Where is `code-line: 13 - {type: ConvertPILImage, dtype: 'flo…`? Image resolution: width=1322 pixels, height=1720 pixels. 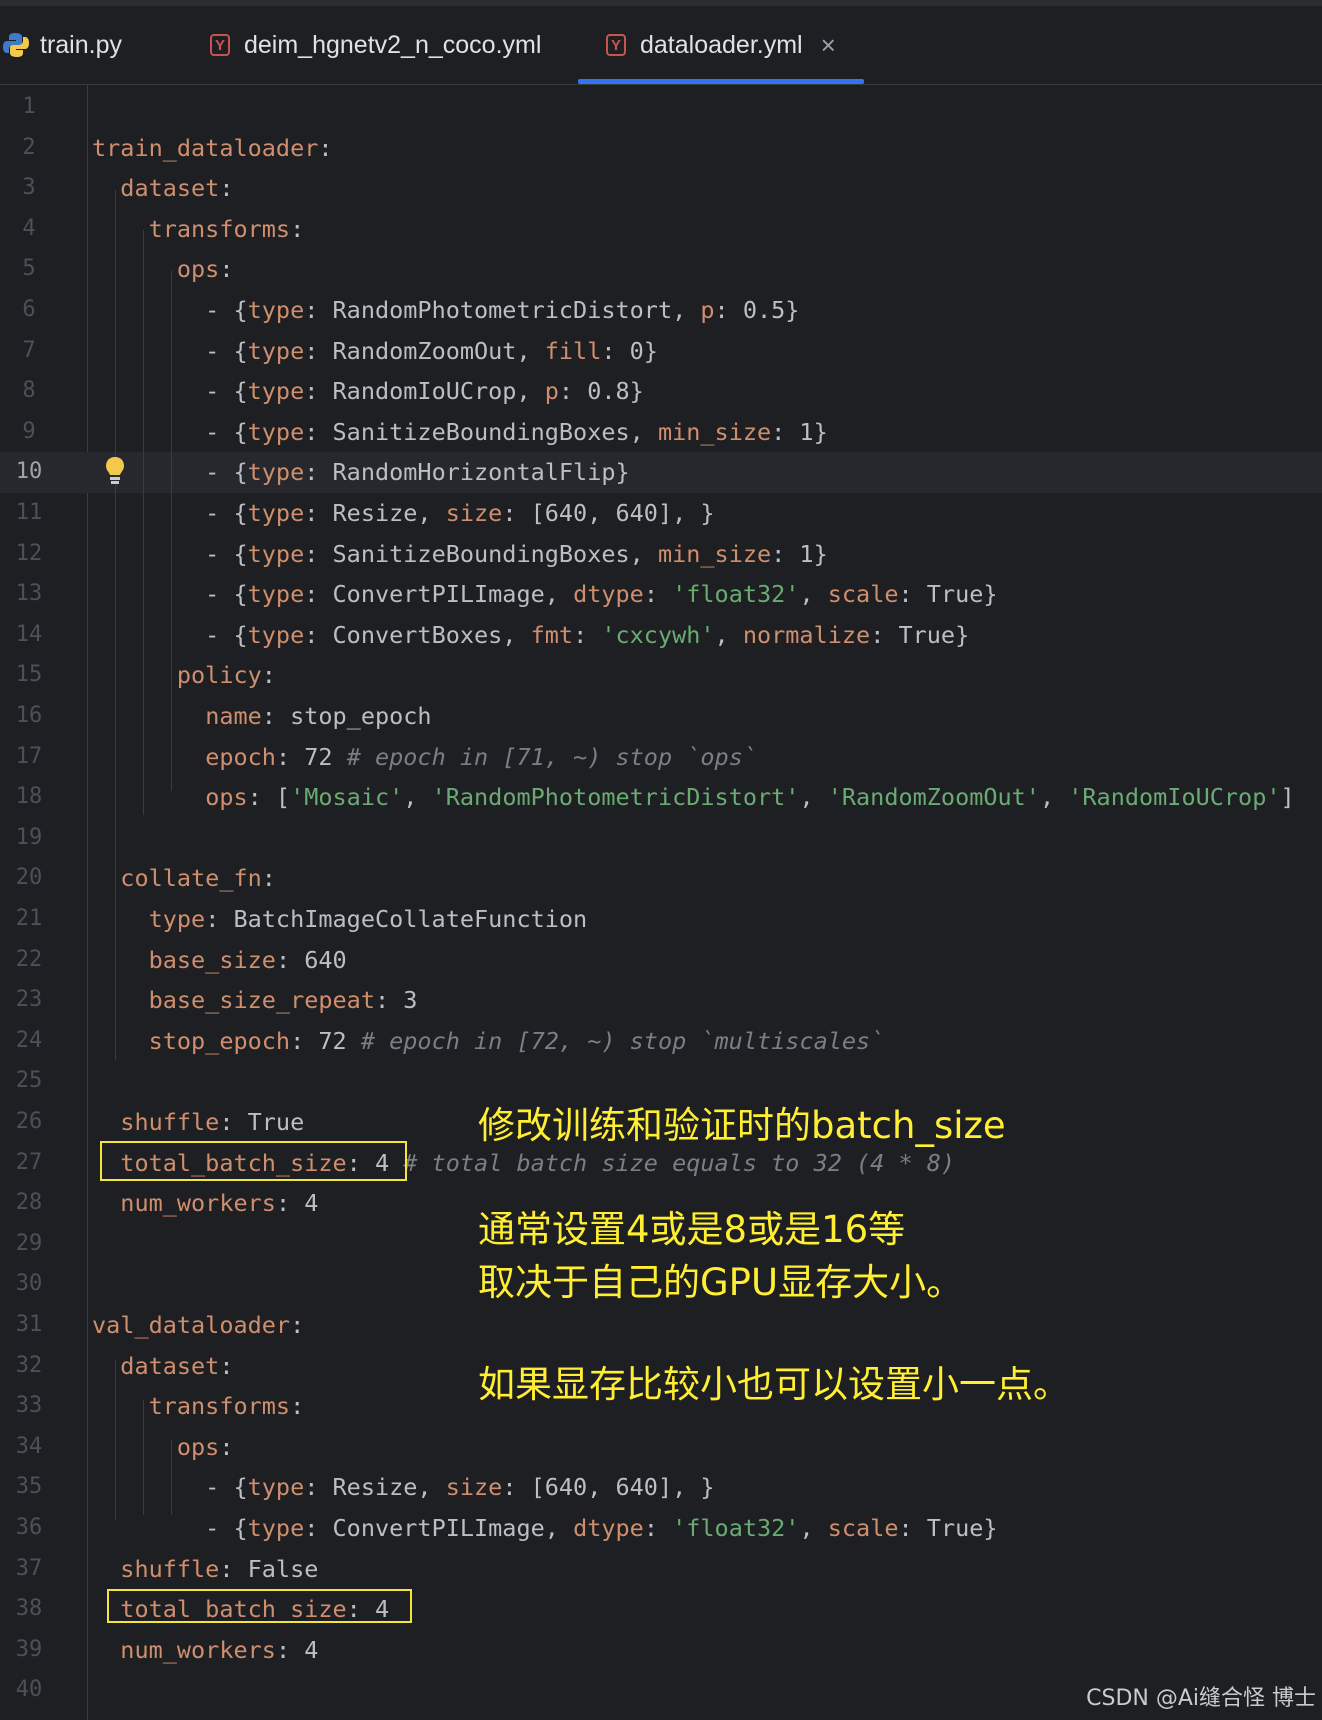
code-line: 13 - {type: ConvertPILImage, dtype: 'flo… is located at coordinates (661, 594).